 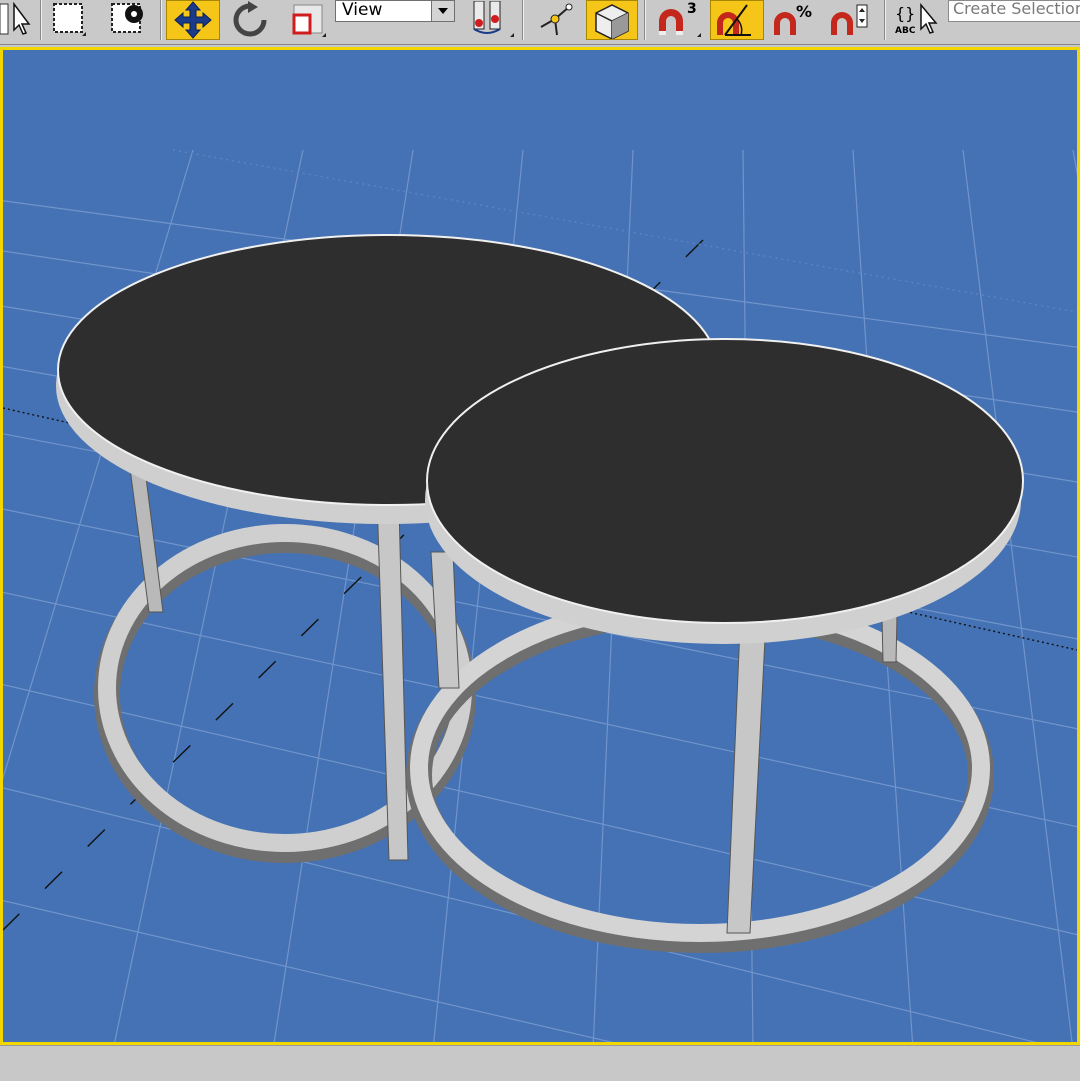 What do you see at coordinates (734, 20) in the screenshot?
I see `angle-snap-icon` at bounding box center [734, 20].